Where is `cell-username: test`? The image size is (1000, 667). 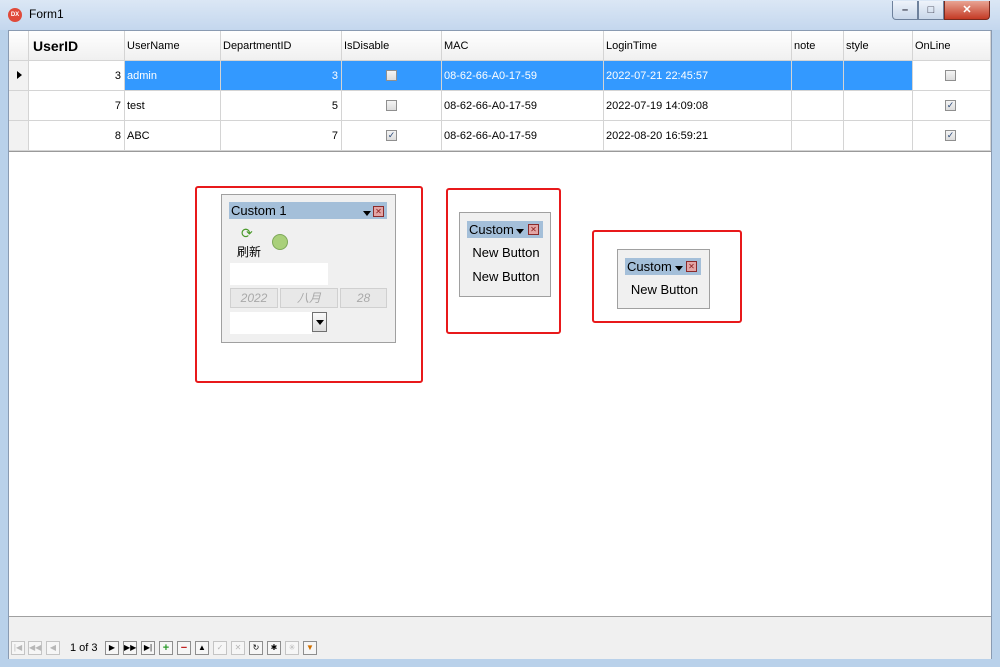 cell-username: test is located at coordinates (173, 106).